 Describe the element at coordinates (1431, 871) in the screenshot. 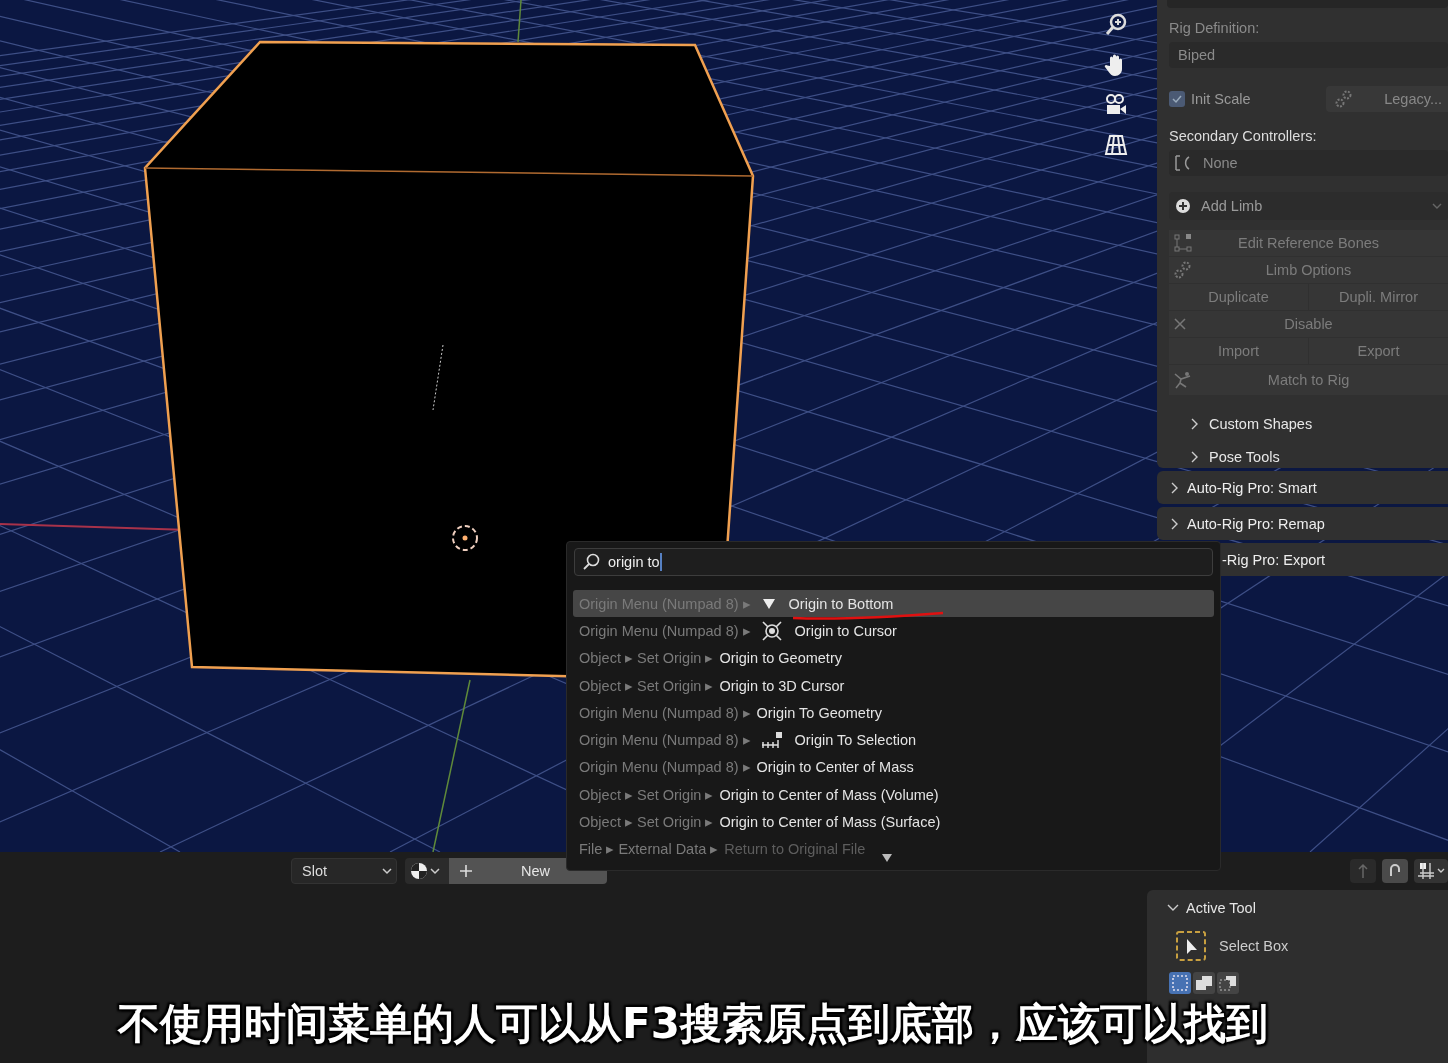

I see `snap-grid-icon` at that location.